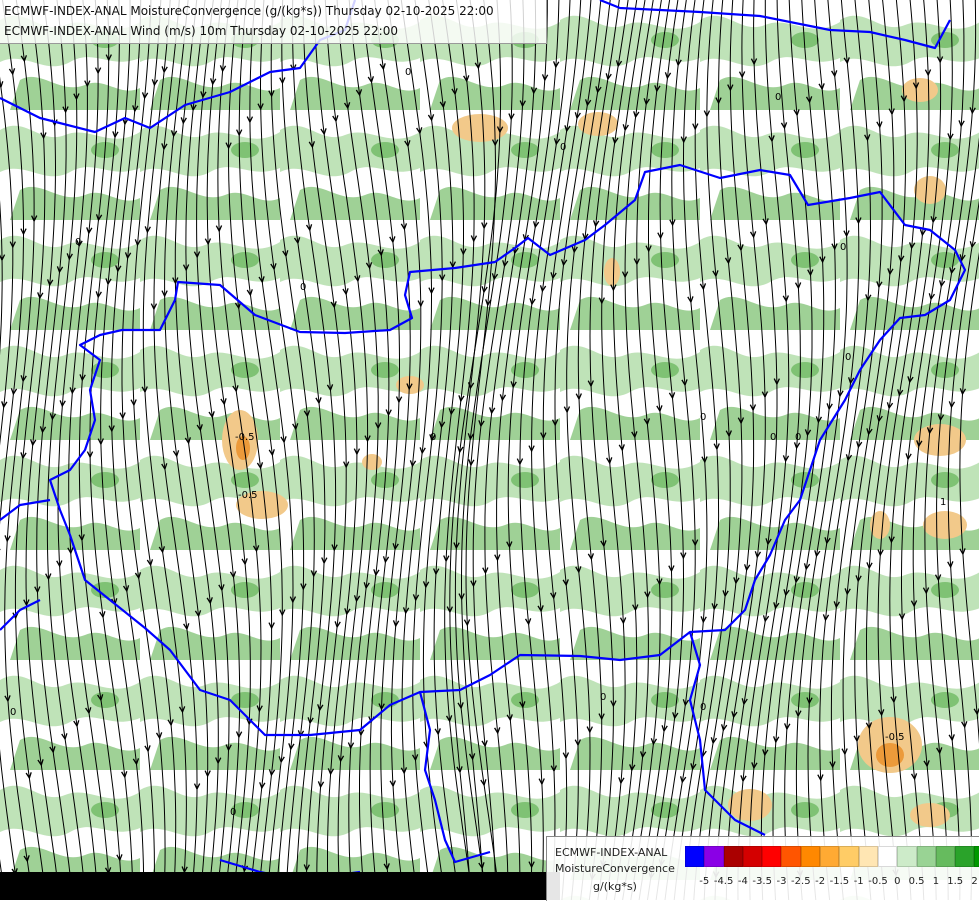 The width and height of the screenshot is (979, 901). I want to click on legend-tick: 0, so click(897, 881).